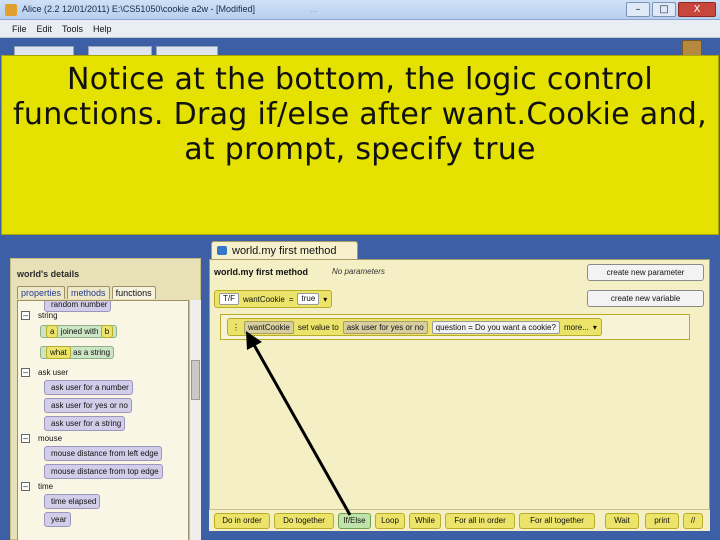 This screenshot has width=720, height=540. What do you see at coordinates (46, 486) in the screenshot?
I see `category-time: time` at bounding box center [46, 486].